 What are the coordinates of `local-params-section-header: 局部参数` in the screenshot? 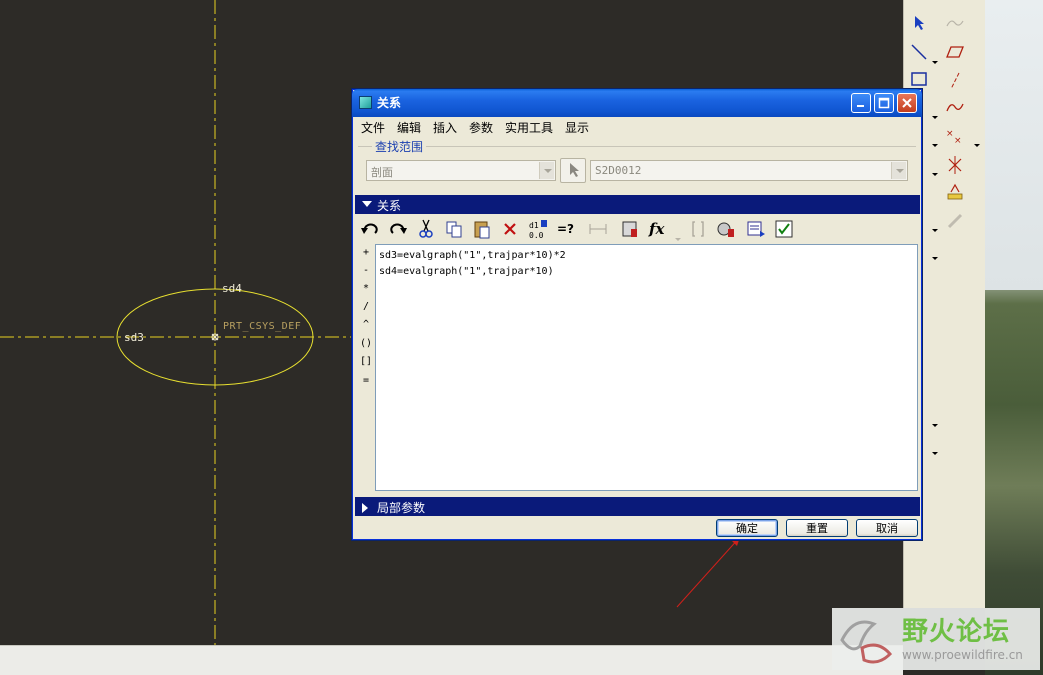 It's located at (637, 506).